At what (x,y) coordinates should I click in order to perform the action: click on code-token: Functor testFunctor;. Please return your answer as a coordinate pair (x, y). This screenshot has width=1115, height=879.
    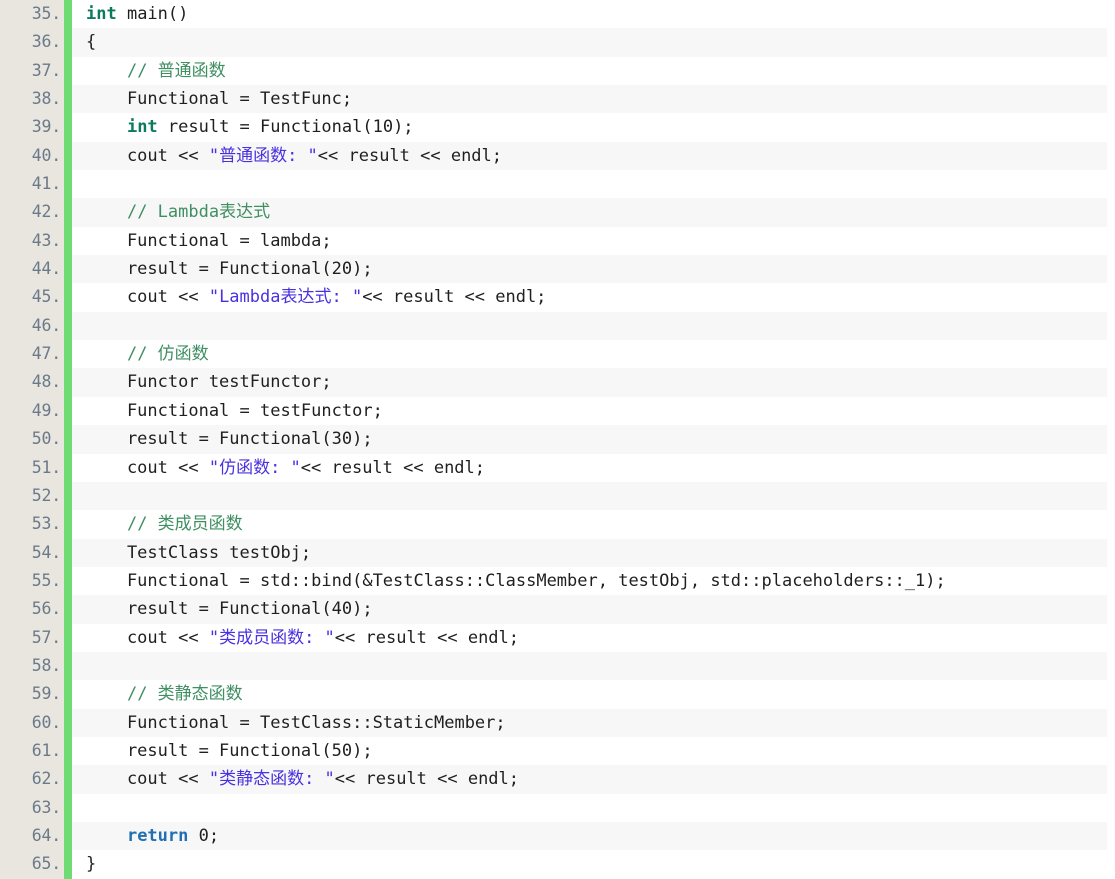
    Looking at the image, I should click on (209, 382).